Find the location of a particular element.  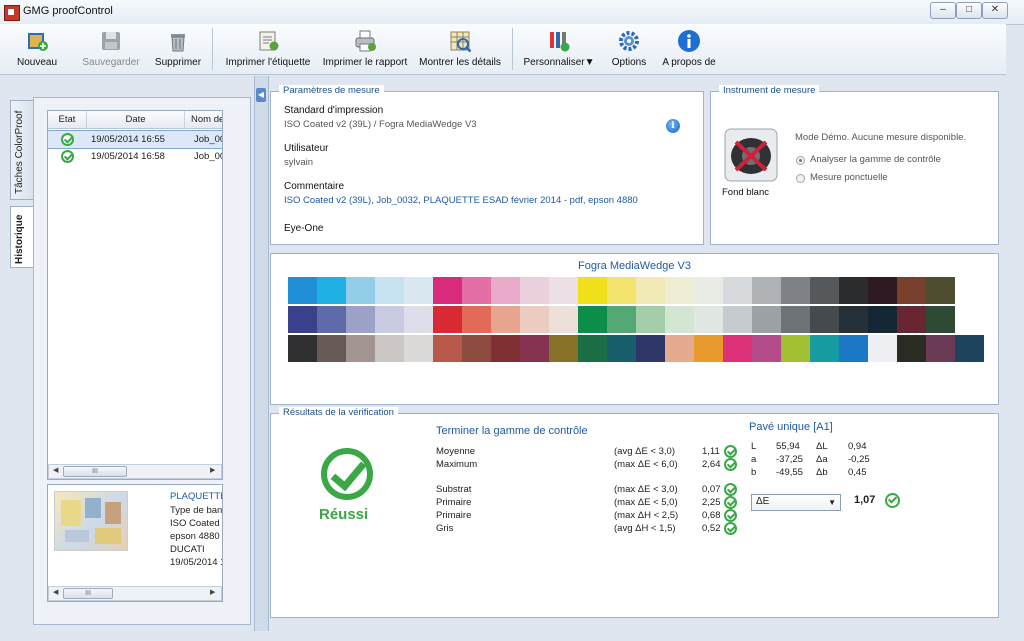

collapse-arrow-icon: ◀ is located at coordinates (261, 95).